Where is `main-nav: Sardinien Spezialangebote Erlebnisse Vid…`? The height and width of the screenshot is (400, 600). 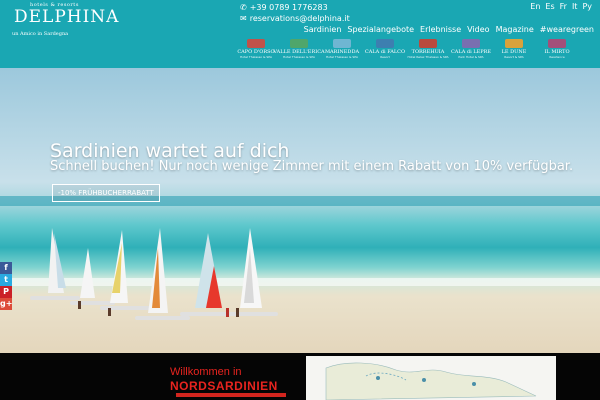 main-nav: Sardinien Spezialangebote Erlebnisse Vid… is located at coordinates (449, 29).